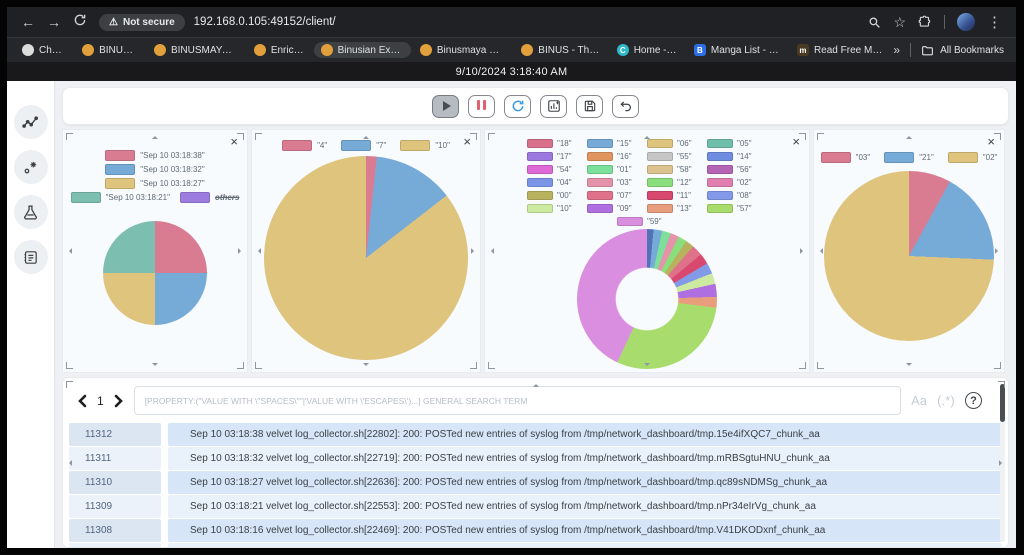 The width and height of the screenshot is (1024, 555). What do you see at coordinates (155, 155) in the screenshot?
I see `legend-item: "Sep 10 03:18:38"` at bounding box center [155, 155].